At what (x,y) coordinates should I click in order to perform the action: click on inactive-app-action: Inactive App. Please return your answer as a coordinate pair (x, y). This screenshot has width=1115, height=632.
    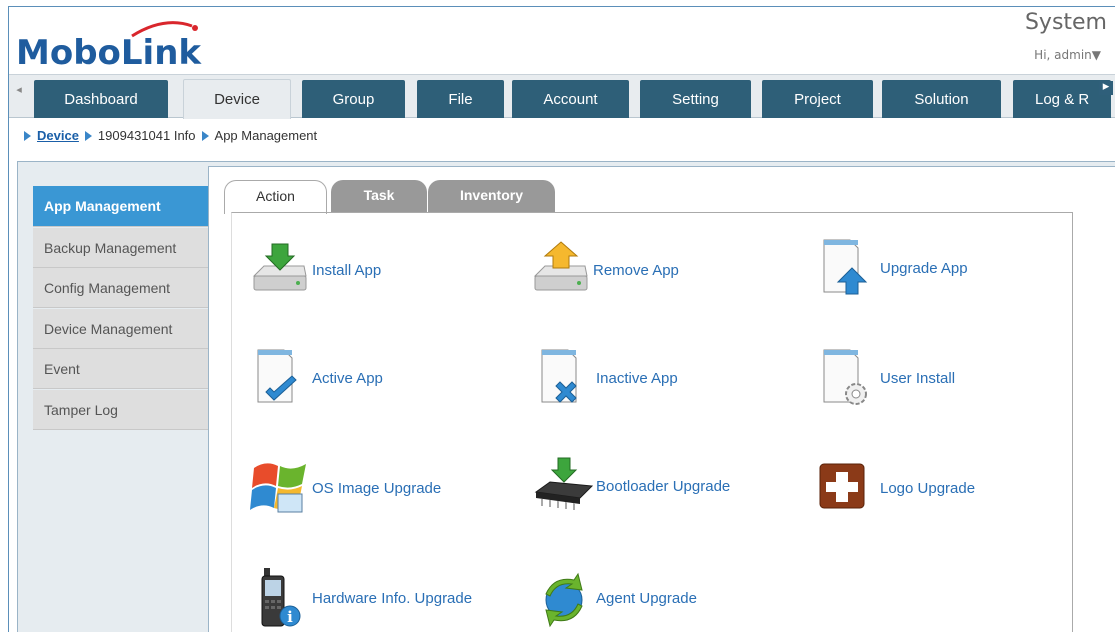
    Looking at the image, I should click on (606, 378).